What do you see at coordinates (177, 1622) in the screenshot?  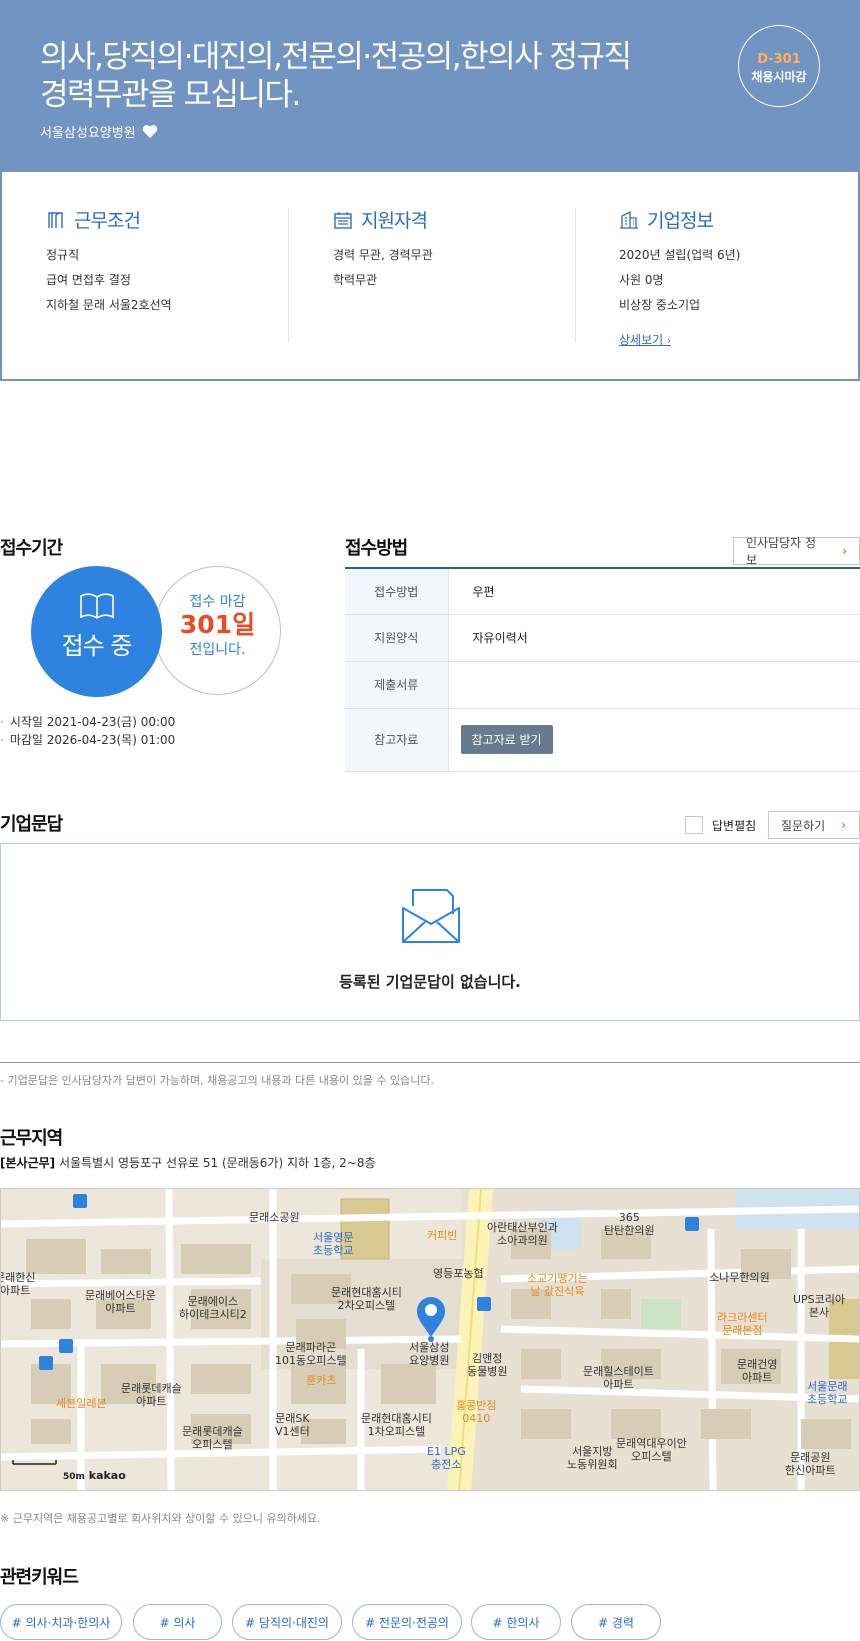 I see `keyword-tag: # 의사` at bounding box center [177, 1622].